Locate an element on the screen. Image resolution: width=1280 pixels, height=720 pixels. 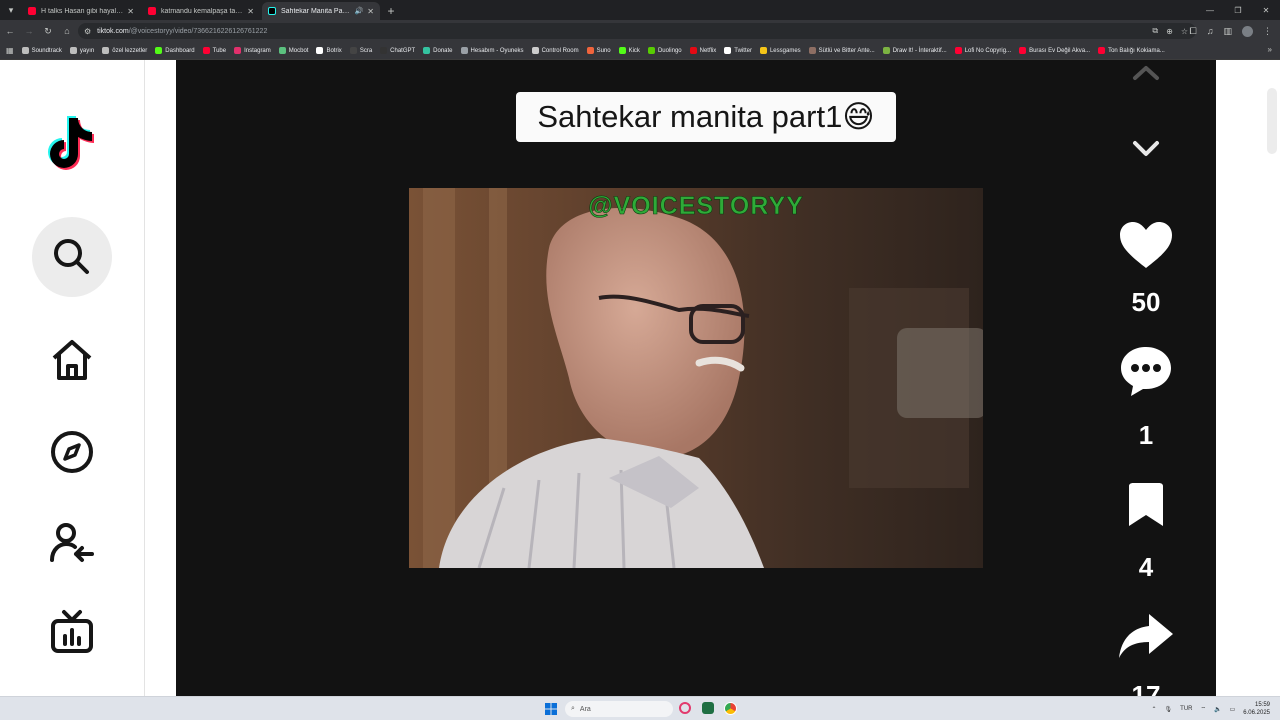
windows-start-icon is located at coordinates (551, 709).